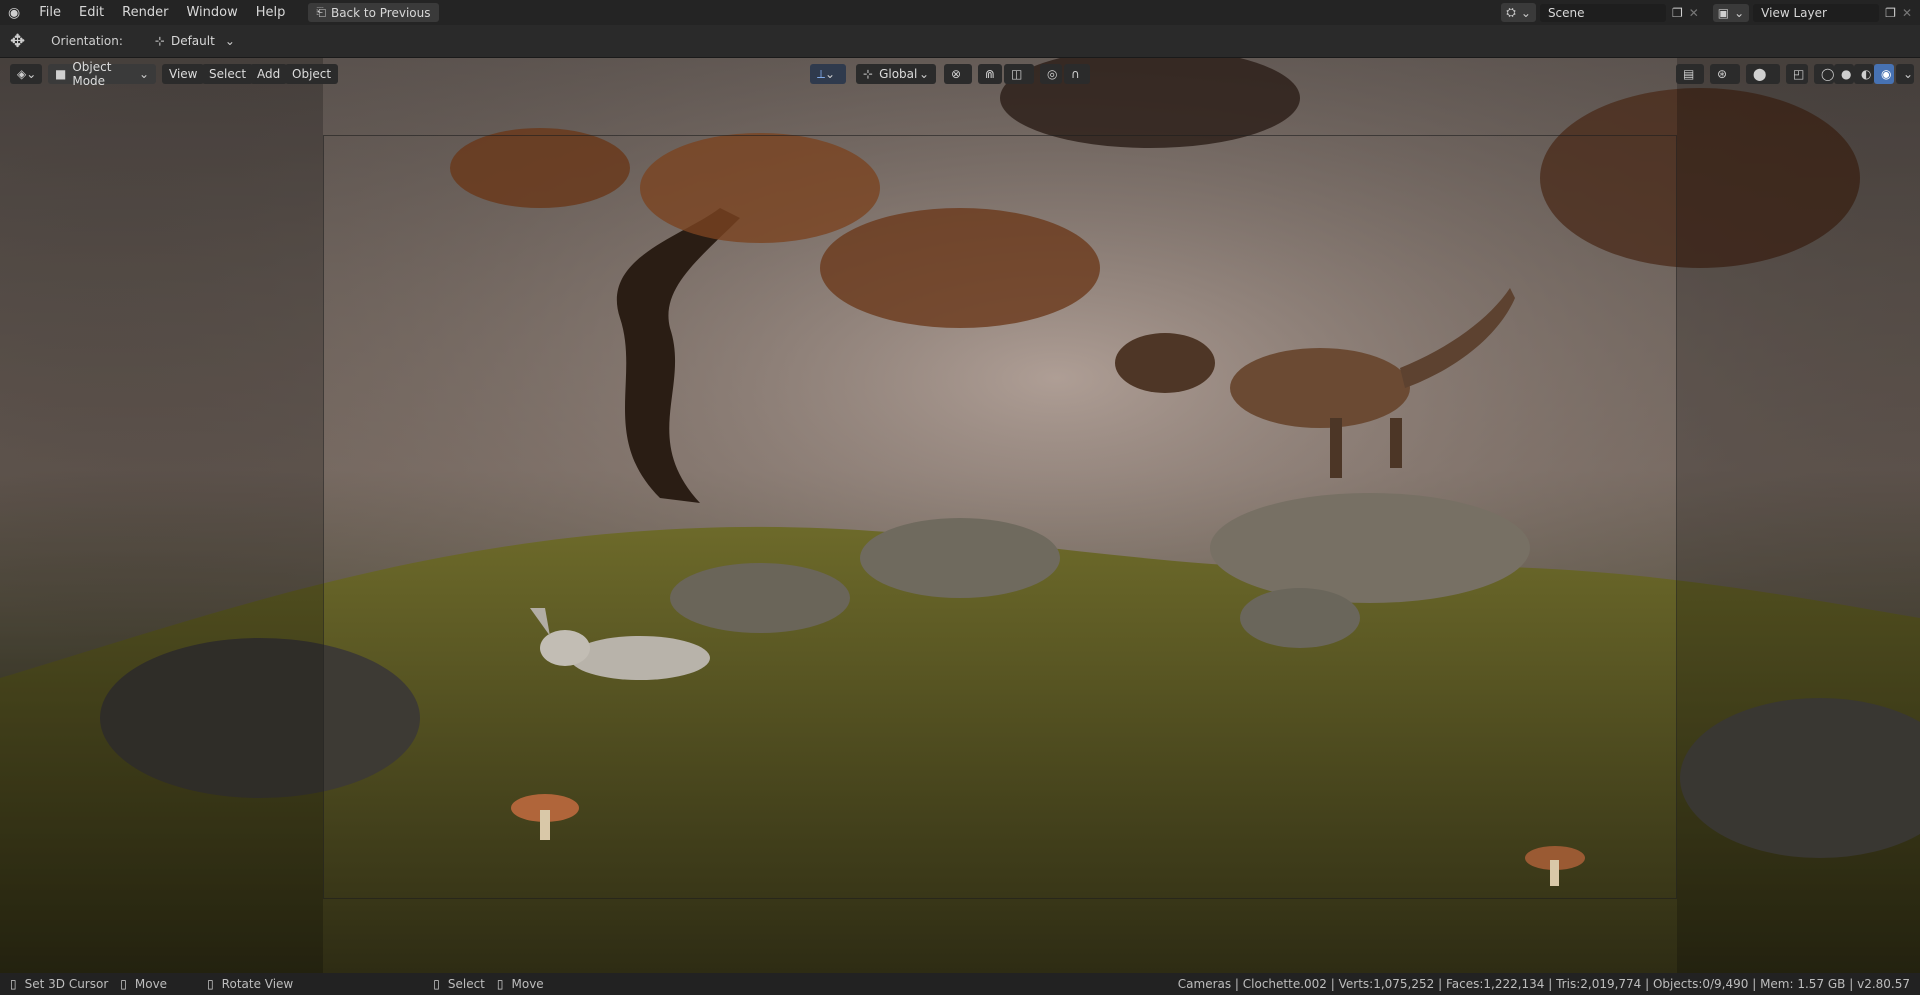 Image resolution: width=1920 pixels, height=995 pixels. What do you see at coordinates (257, 984) in the screenshot?
I see `hint-rotate-view: Rotate View` at bounding box center [257, 984].